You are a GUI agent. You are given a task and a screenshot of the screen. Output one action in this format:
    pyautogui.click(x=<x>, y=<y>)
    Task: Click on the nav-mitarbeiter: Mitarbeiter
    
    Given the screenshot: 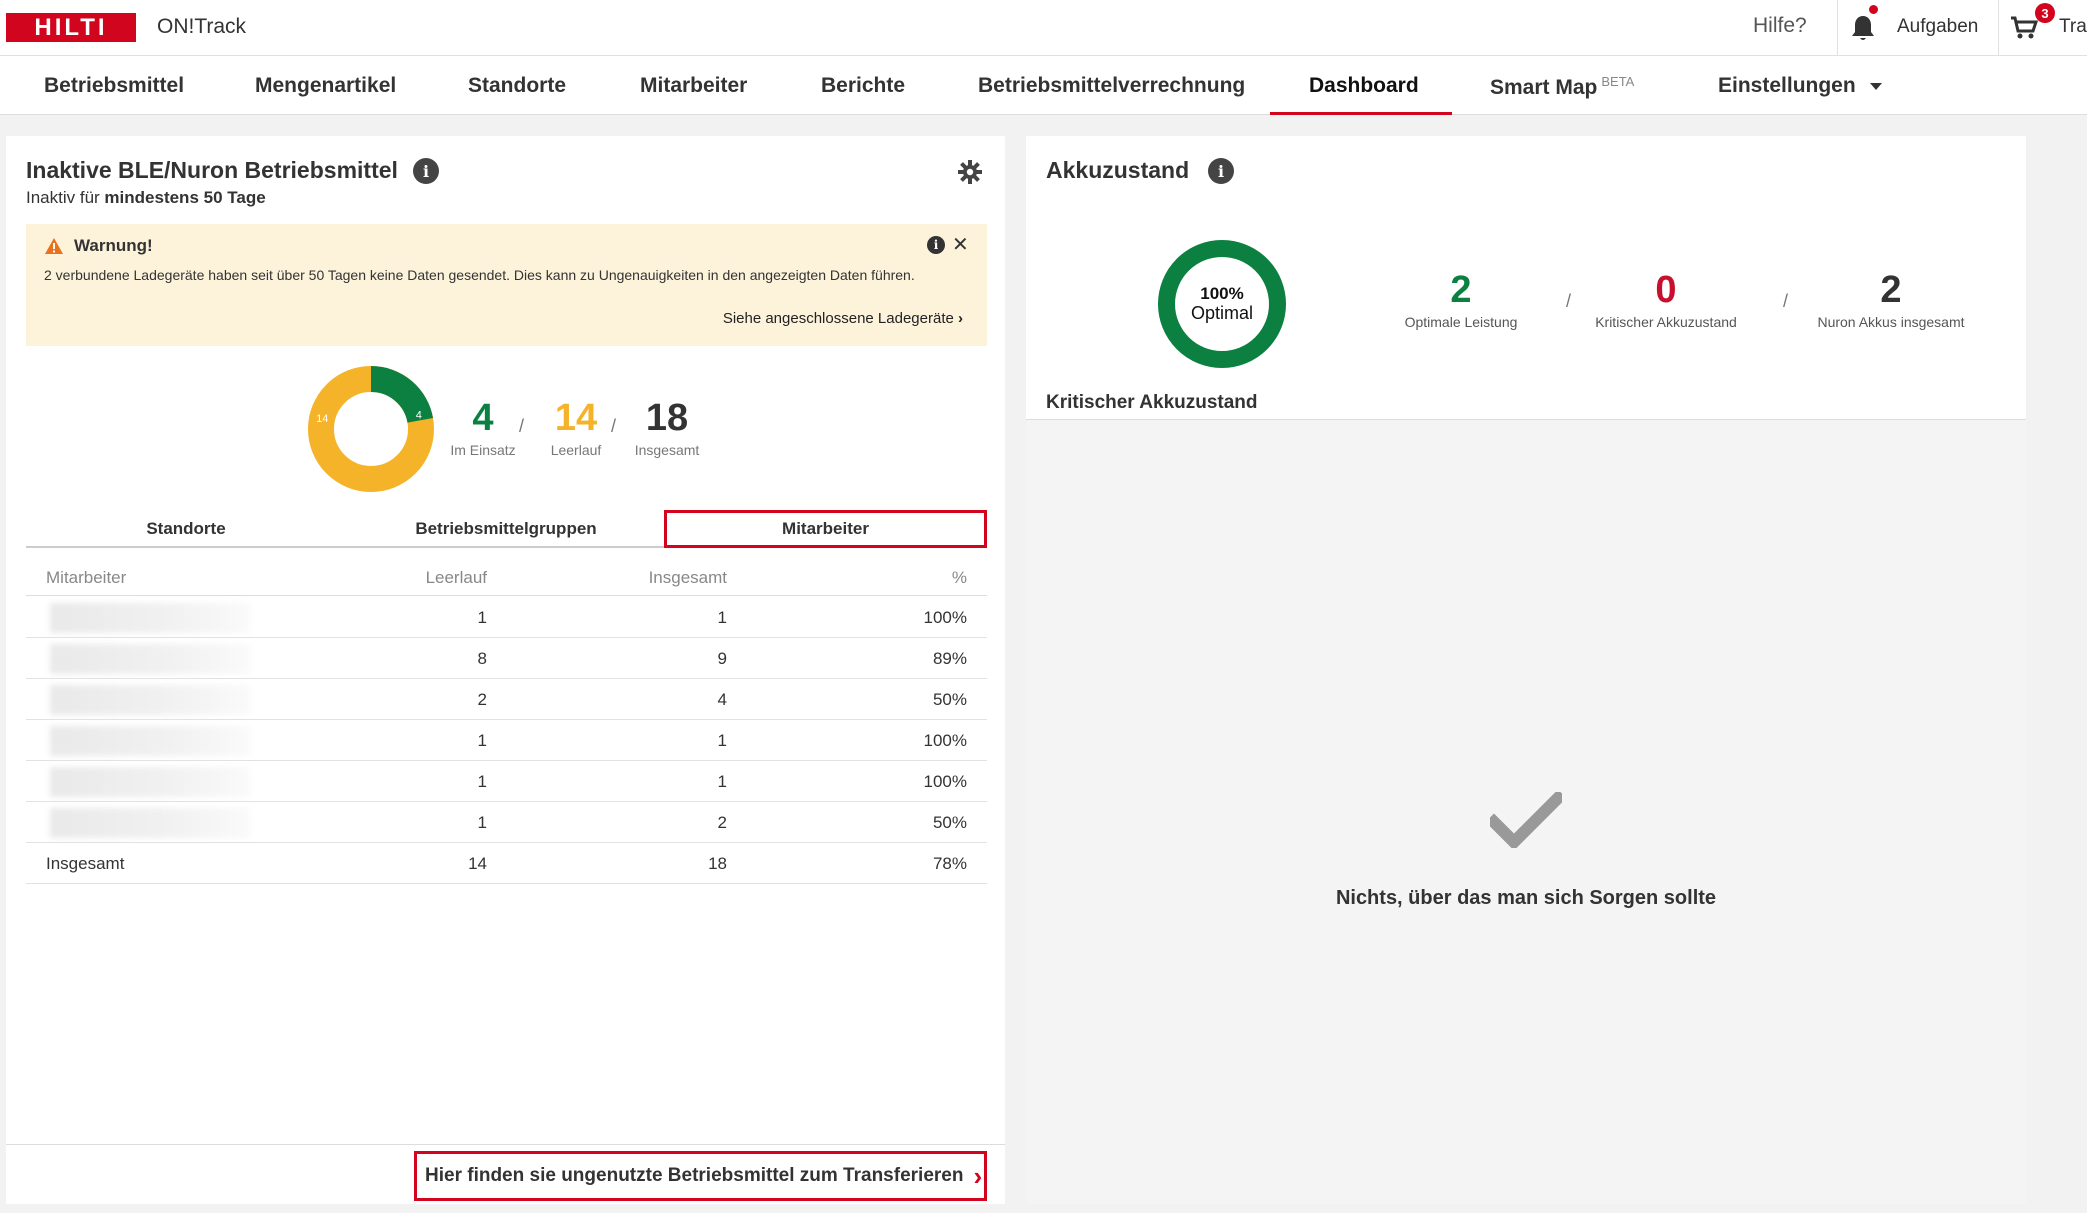 What is the action you would take?
    pyautogui.click(x=693, y=86)
    